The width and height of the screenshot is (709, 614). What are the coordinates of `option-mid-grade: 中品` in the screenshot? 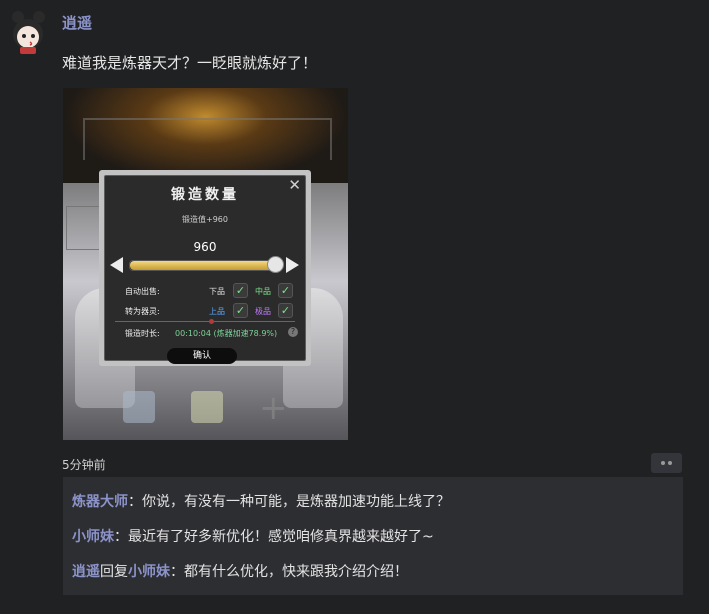 It's located at (263, 291).